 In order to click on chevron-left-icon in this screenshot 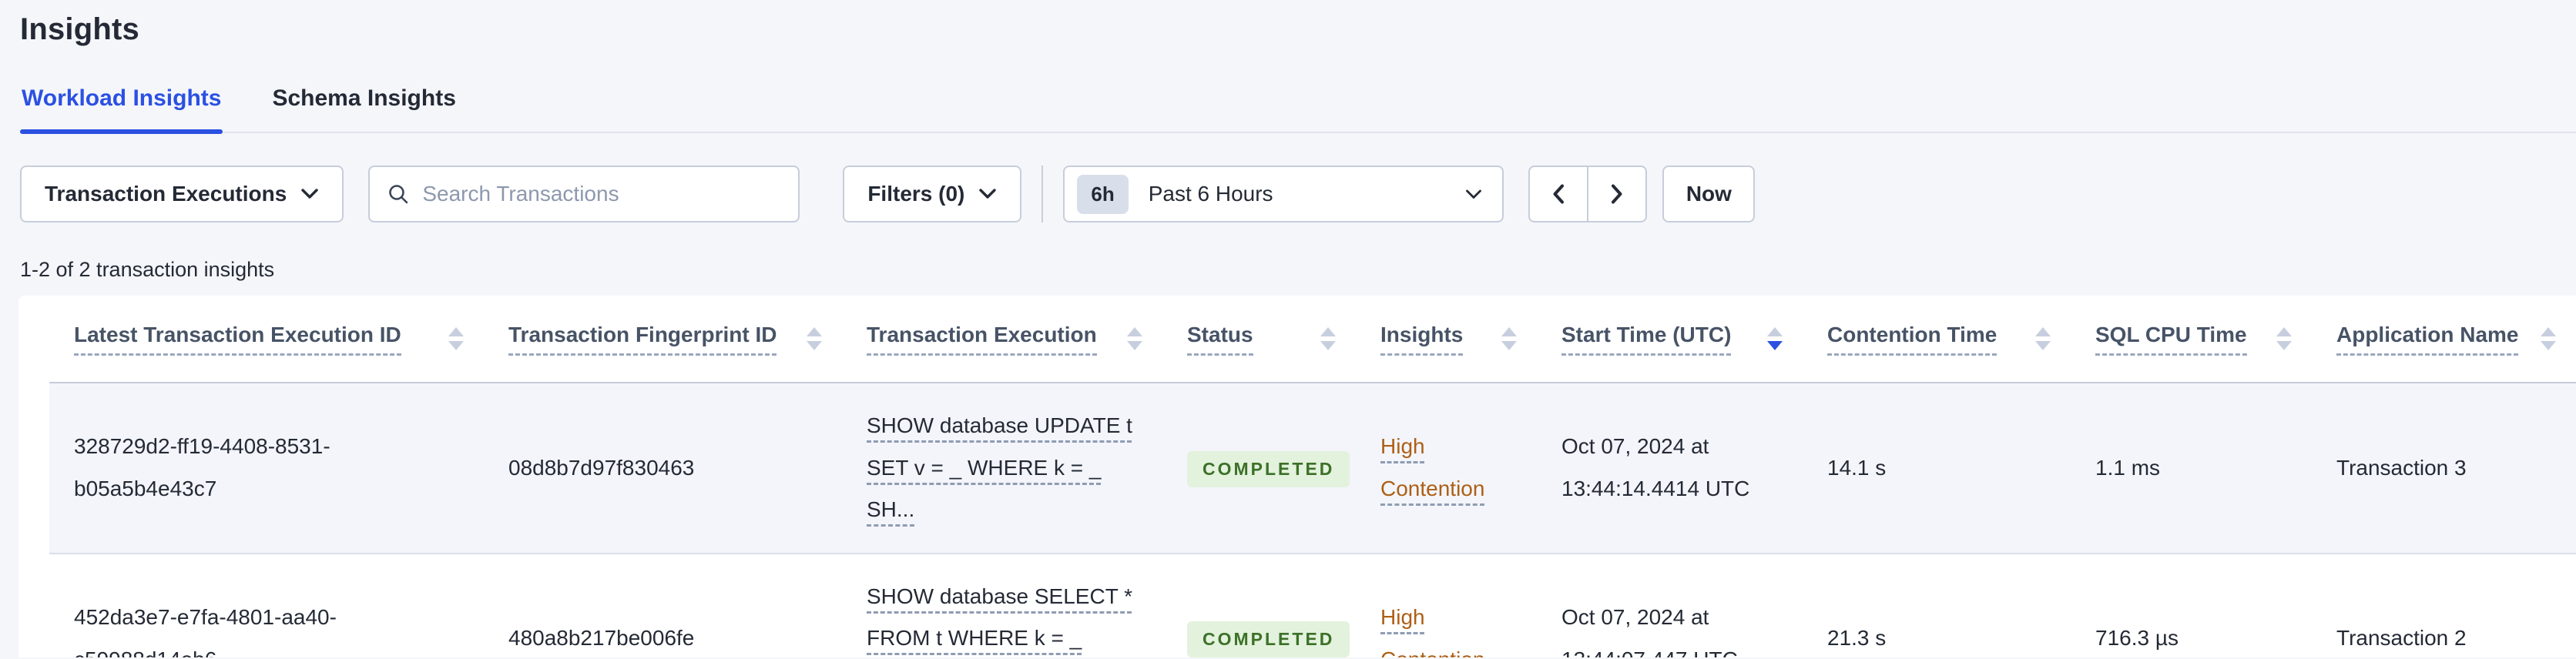, I will do `click(1558, 194)`.